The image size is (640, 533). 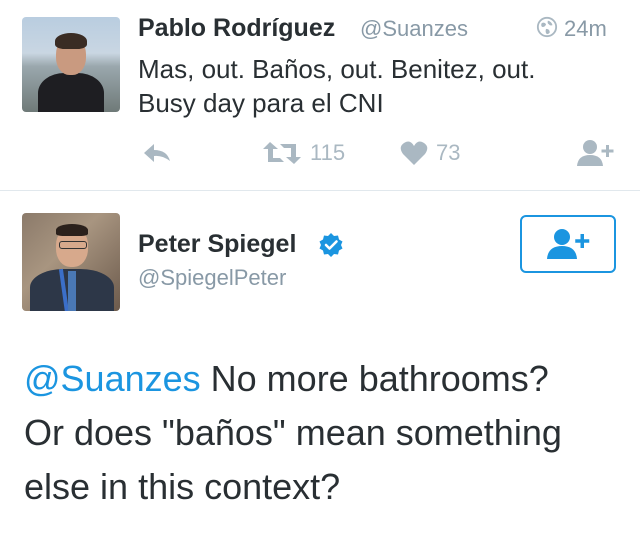 What do you see at coordinates (414, 153) in the screenshot?
I see `heart-icon` at bounding box center [414, 153].